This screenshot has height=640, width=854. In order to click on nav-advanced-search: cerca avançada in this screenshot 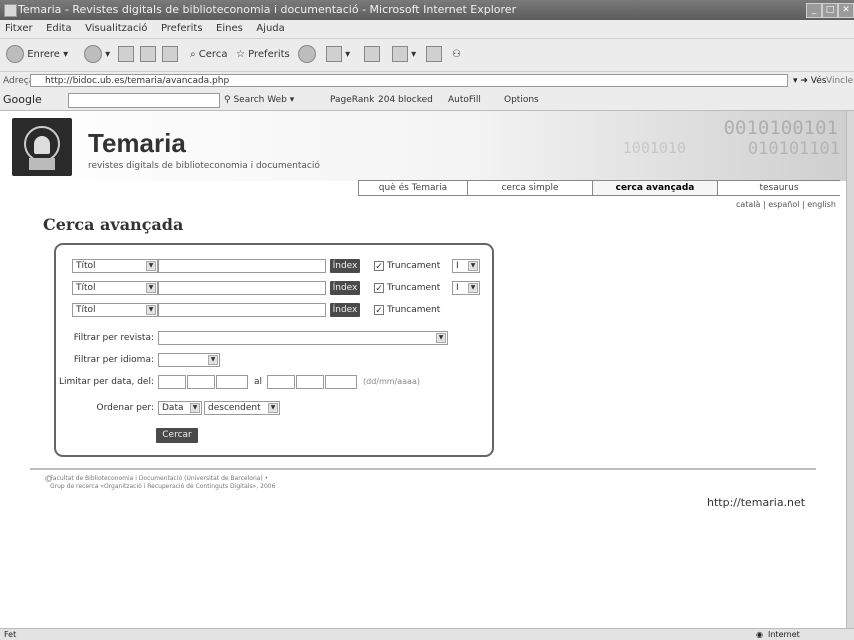, I will do `click(654, 188)`.